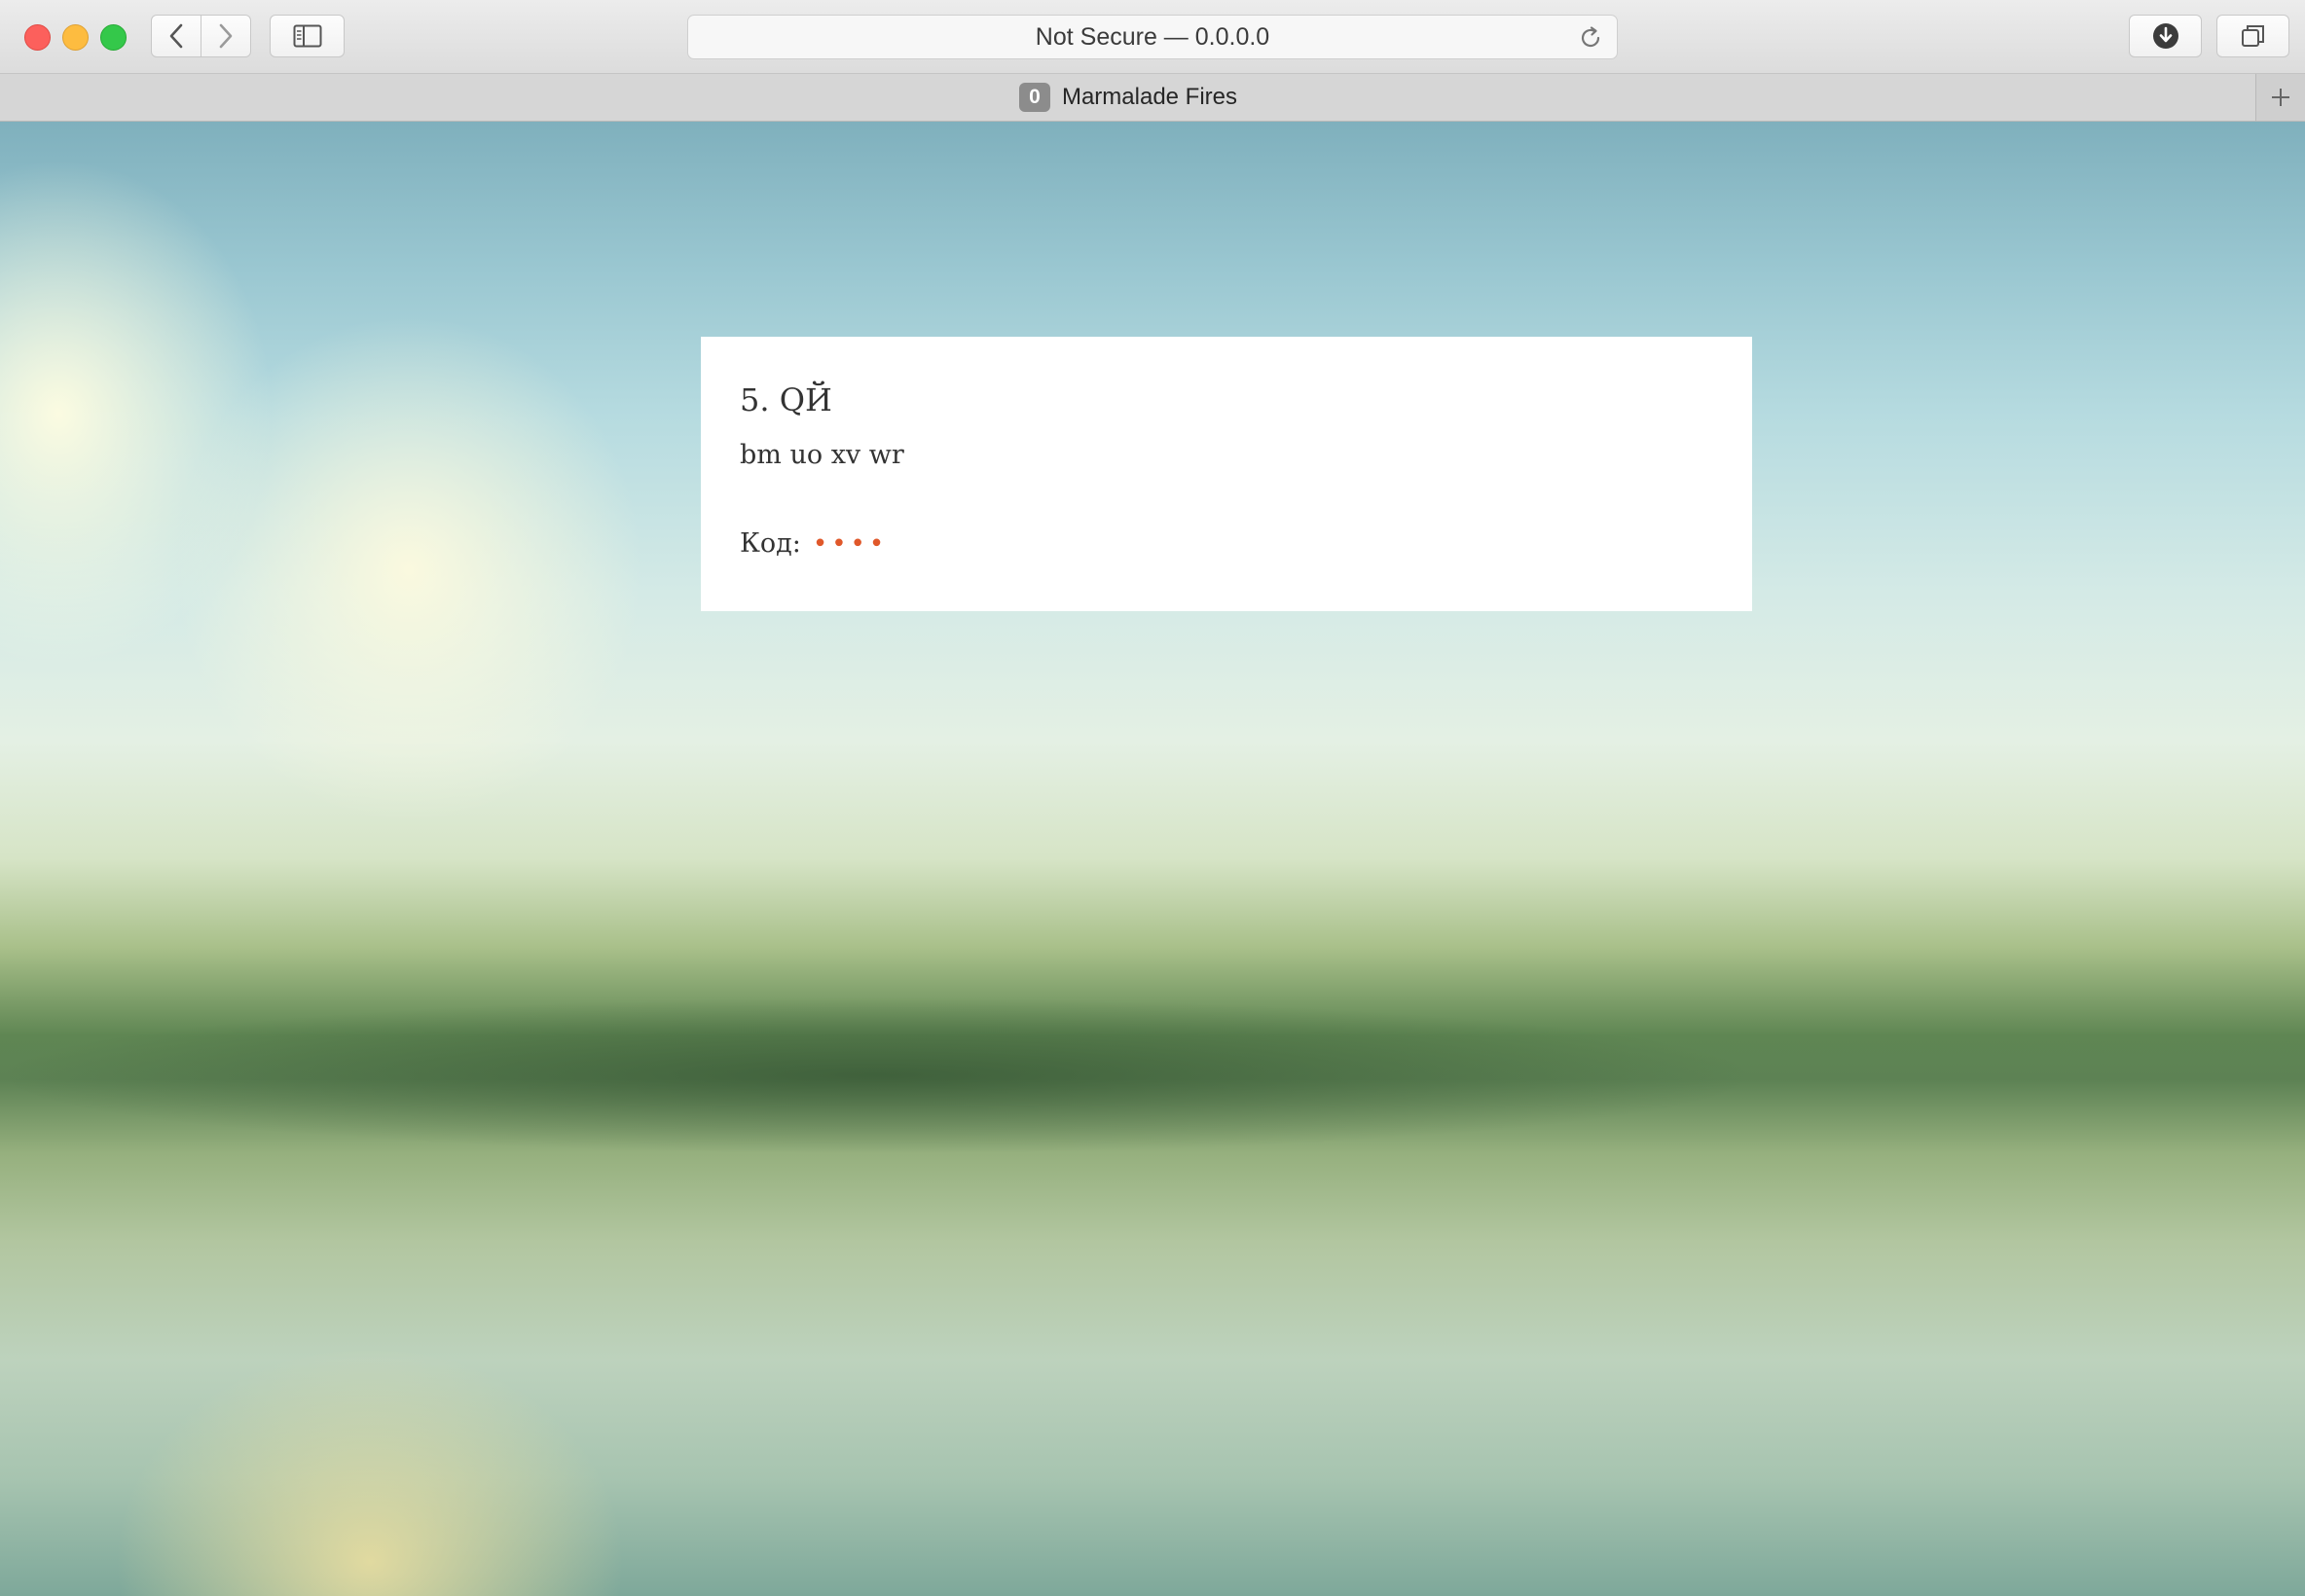 The image size is (2305, 1596). I want to click on address-bar: Not Secure — 0.0.0.0, so click(1152, 37).